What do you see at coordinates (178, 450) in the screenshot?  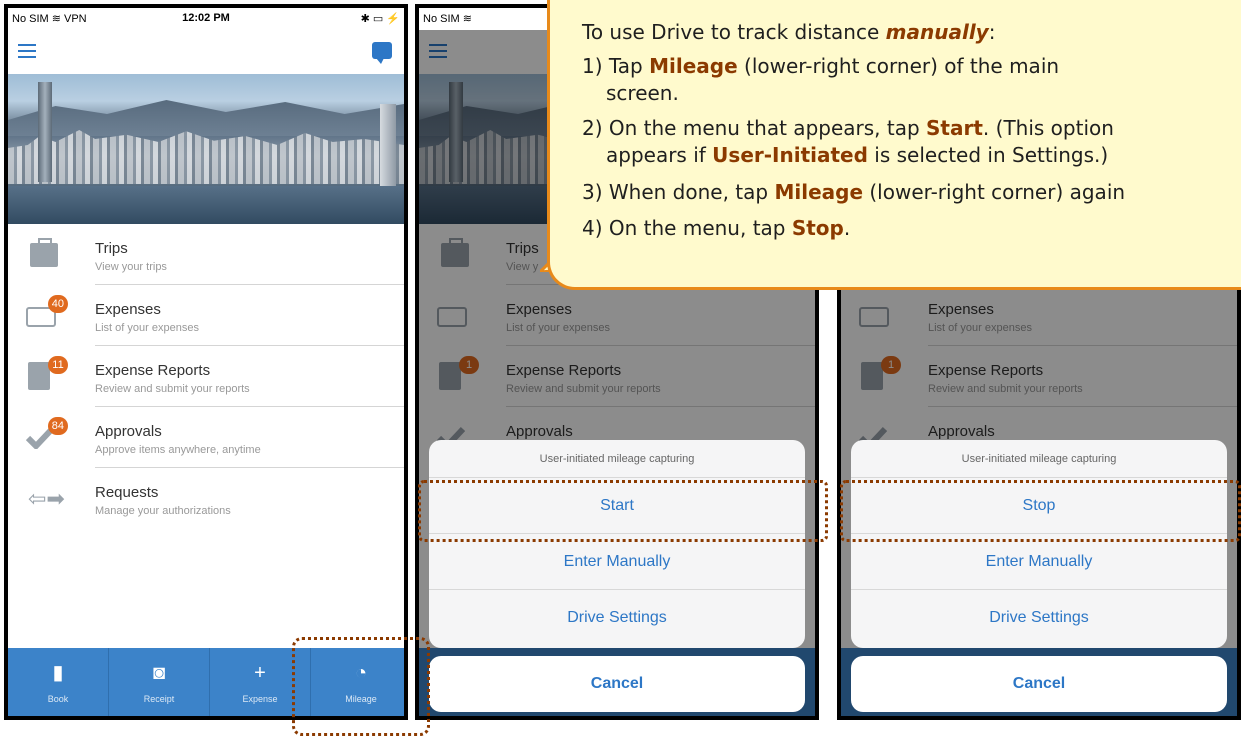 I see `item-subtitle: Approve items anywhere, anytime` at bounding box center [178, 450].